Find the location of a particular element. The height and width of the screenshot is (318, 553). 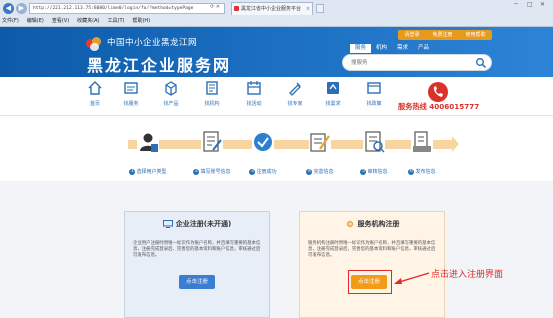

step-3: 3 注册成功 is located at coordinates (263, 150).